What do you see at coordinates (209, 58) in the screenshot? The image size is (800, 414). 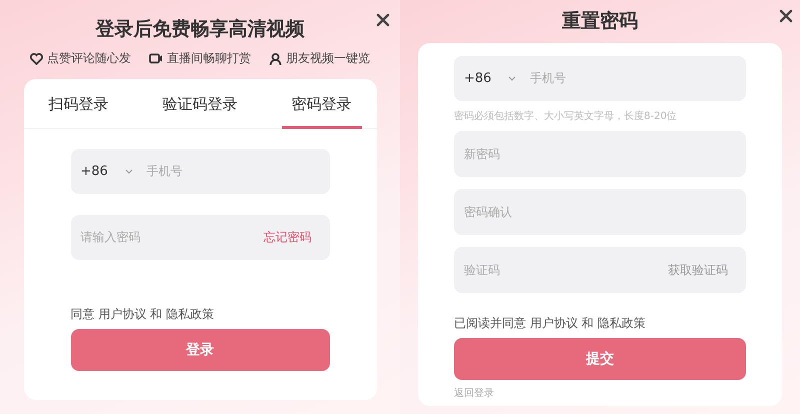 I see `feature-label: 直播间畅聊打赏` at bounding box center [209, 58].